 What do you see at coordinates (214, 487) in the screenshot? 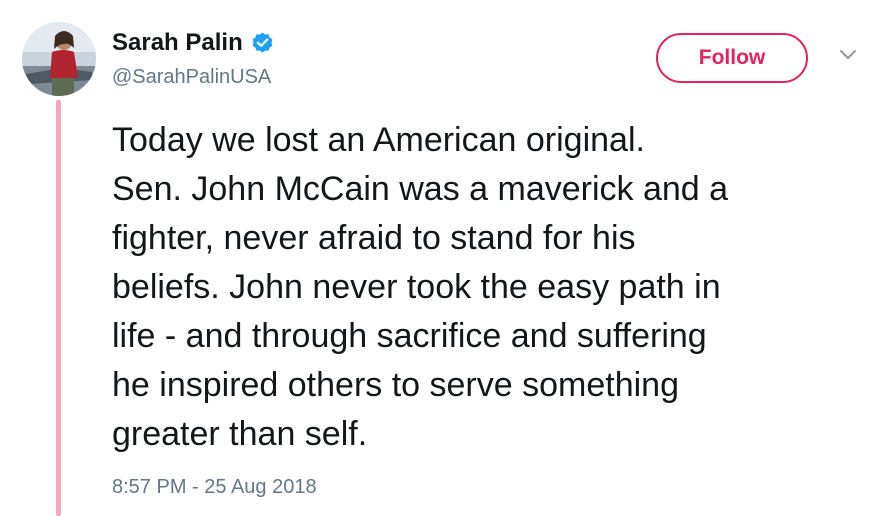
I see `tweet-timestamp: 8:57 PM - 25 Aug 2018` at bounding box center [214, 487].